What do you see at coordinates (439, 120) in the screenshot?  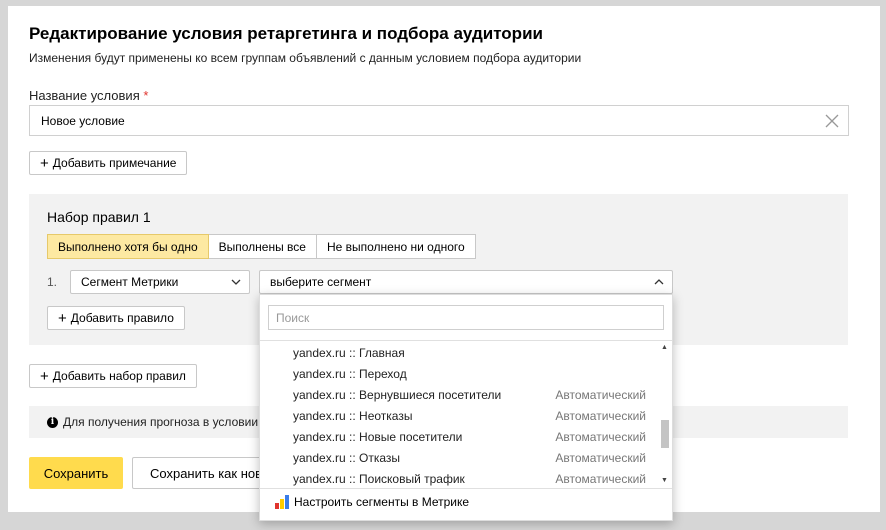 I see `condition-name-input: Новое условие` at bounding box center [439, 120].